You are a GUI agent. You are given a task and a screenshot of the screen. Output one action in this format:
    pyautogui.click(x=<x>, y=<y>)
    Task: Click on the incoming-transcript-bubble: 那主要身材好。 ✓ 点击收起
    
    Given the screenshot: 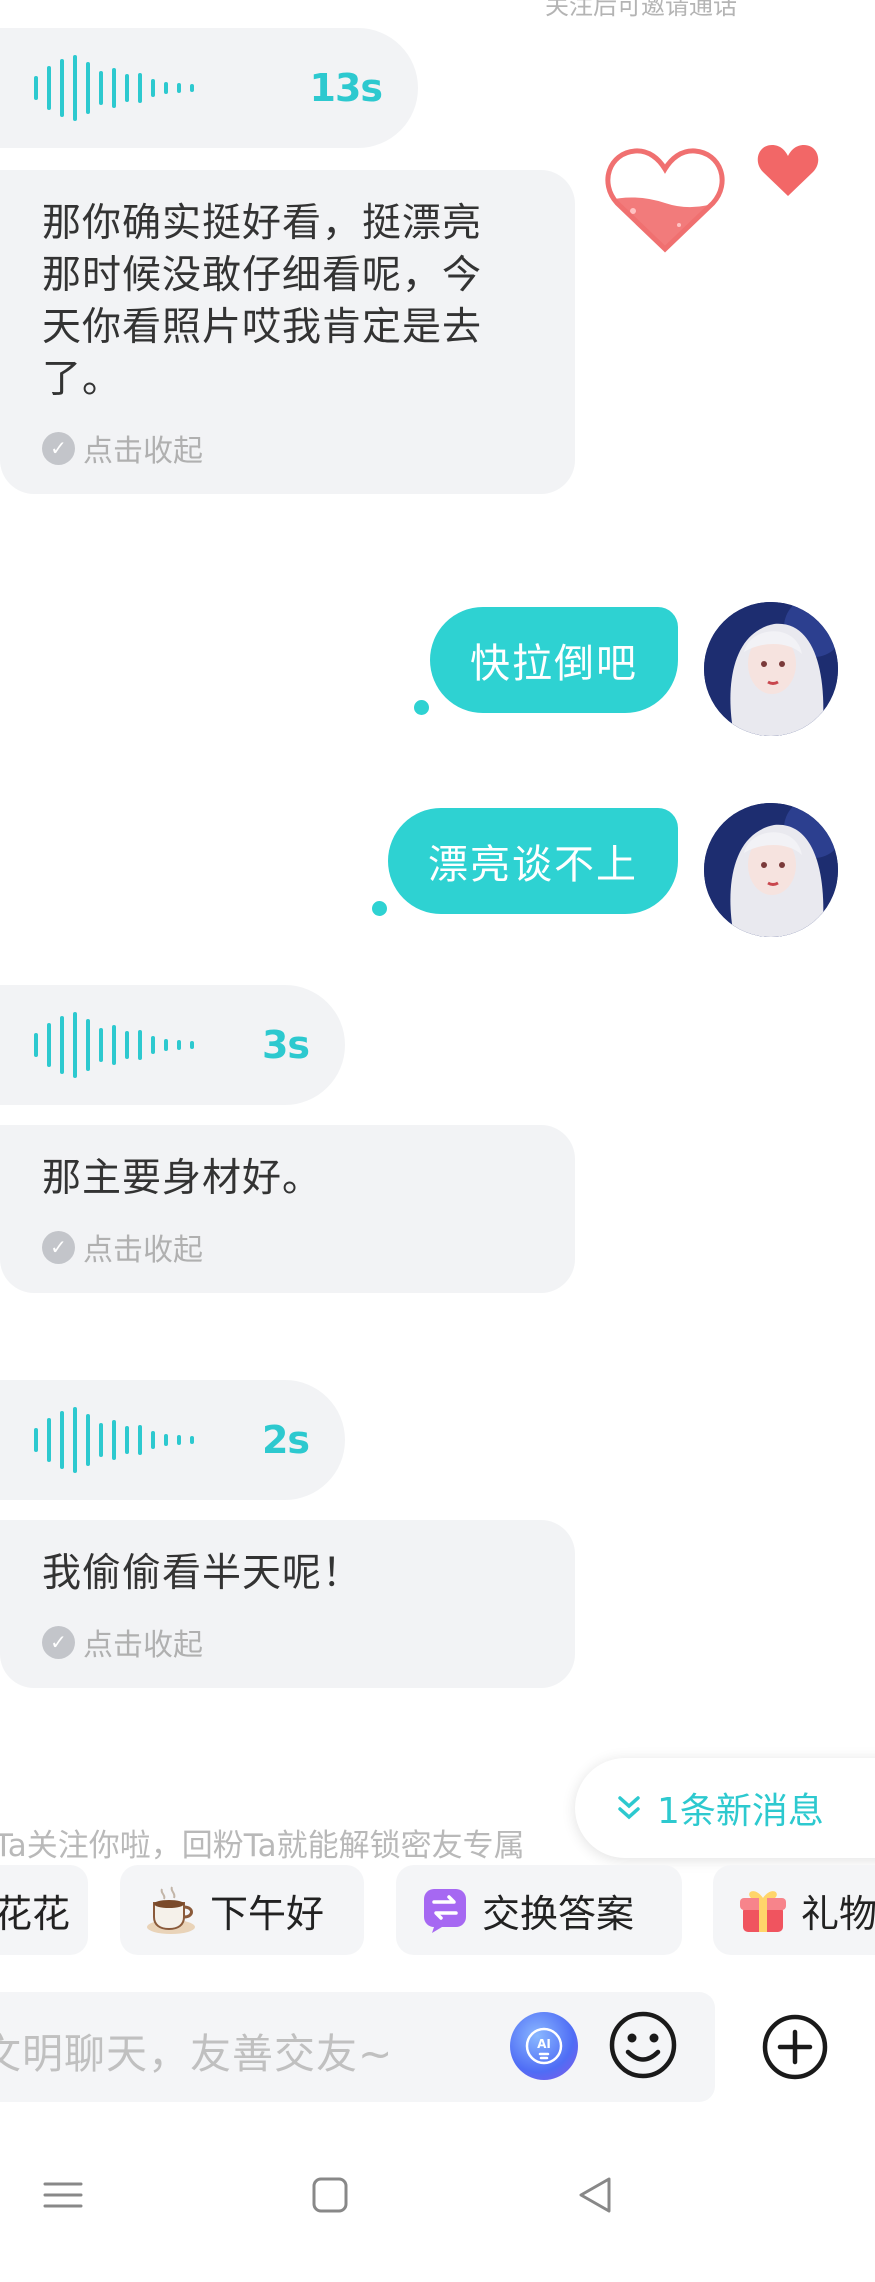 What is the action you would take?
    pyautogui.click(x=287, y=1209)
    